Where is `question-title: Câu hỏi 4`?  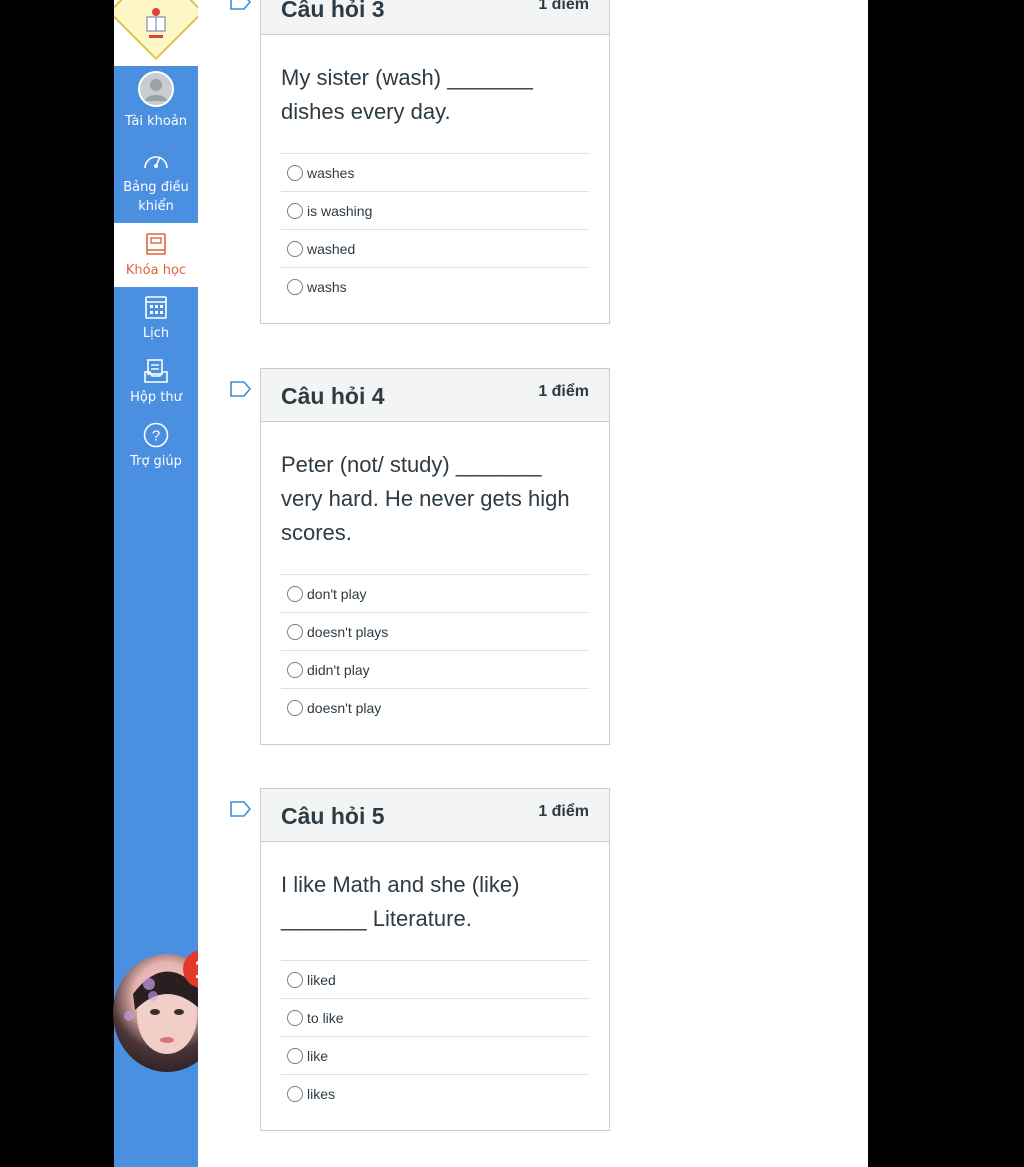
question-title: Câu hỏi 4 is located at coordinates (333, 396).